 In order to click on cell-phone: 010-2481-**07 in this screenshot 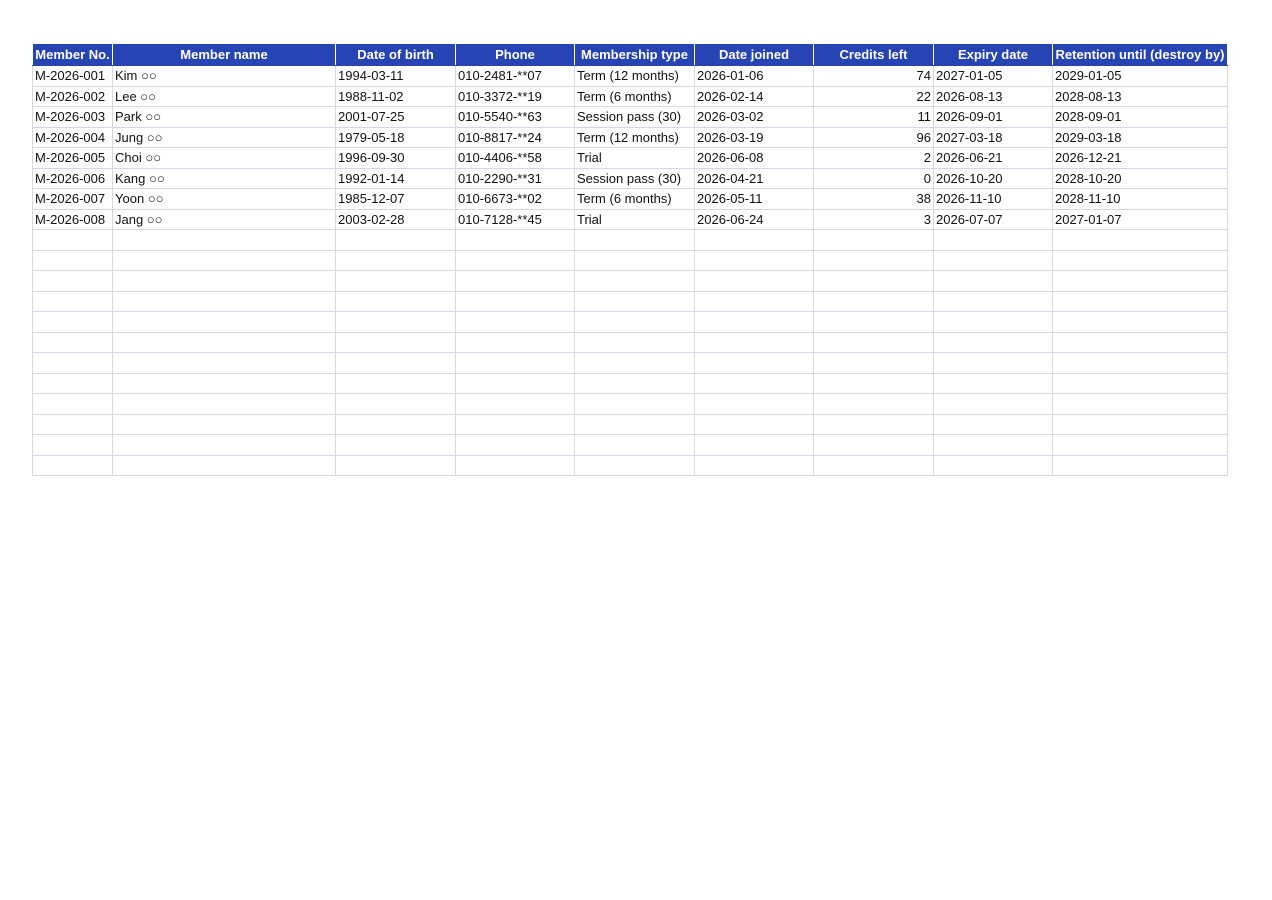, I will do `click(515, 76)`.